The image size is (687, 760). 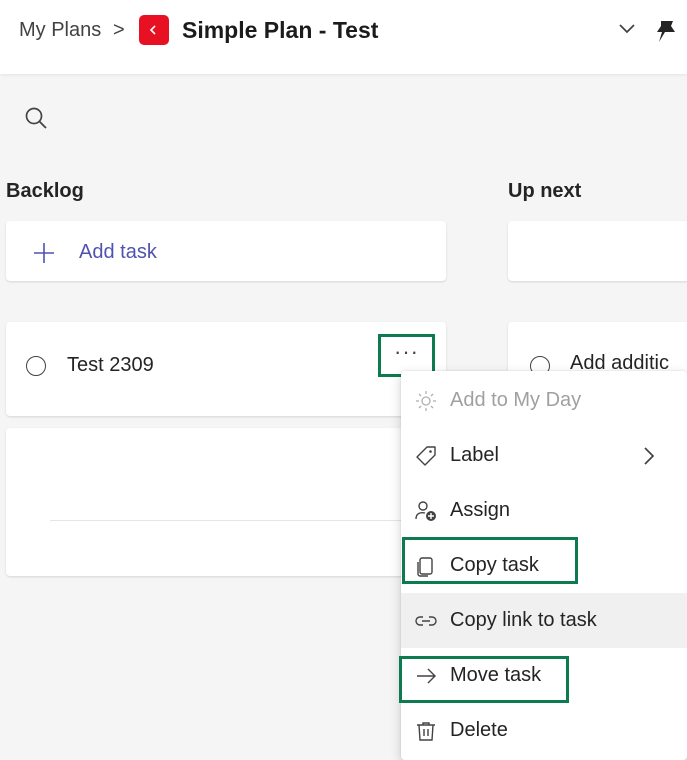 I want to click on task-card-empty, so click(x=226, y=502).